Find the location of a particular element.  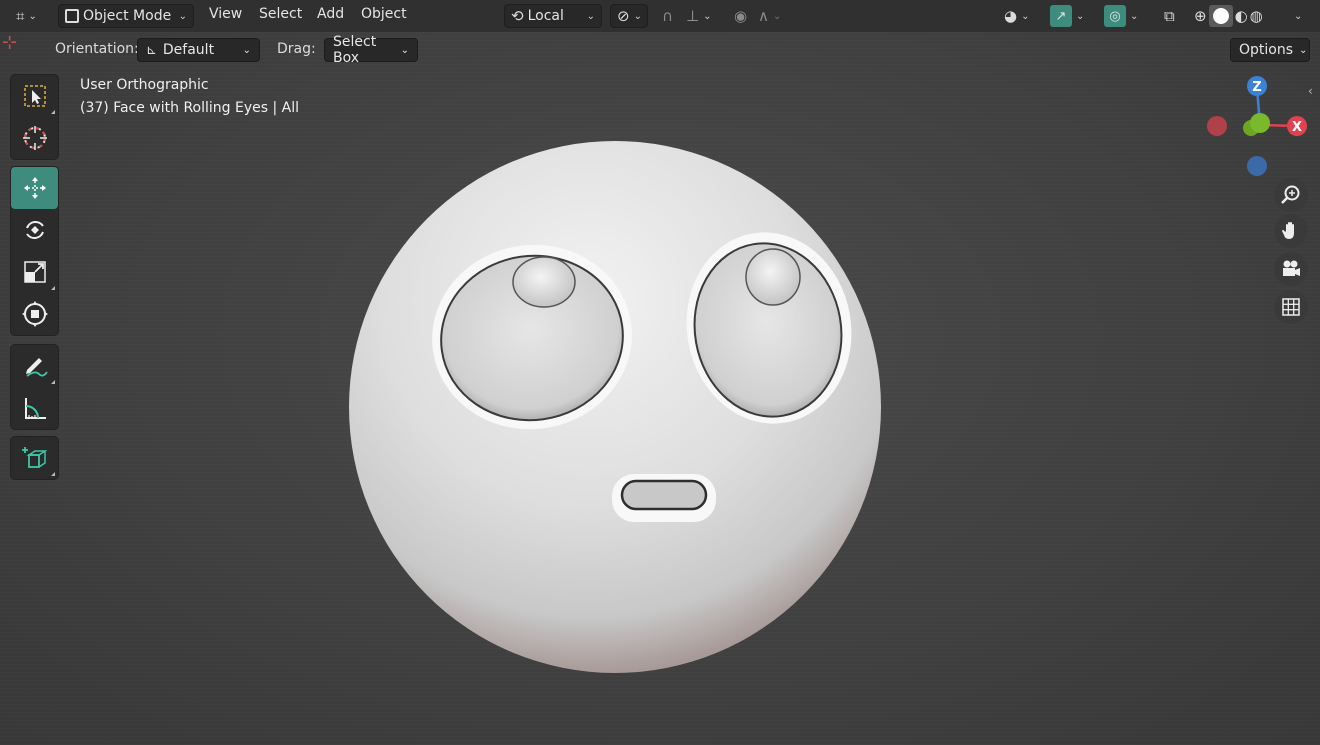

options-label: Options is located at coordinates (1266, 50).